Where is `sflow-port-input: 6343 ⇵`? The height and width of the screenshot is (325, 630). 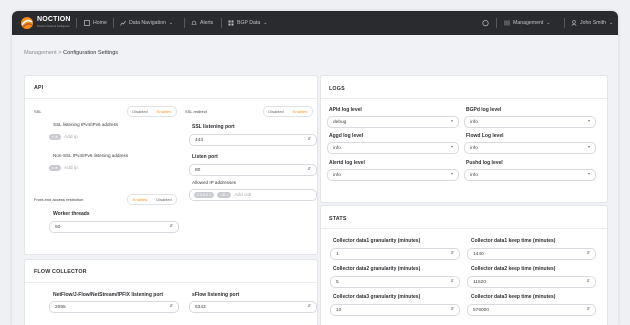
sflow-port-input: 6343 ⇵ is located at coordinates (253, 307).